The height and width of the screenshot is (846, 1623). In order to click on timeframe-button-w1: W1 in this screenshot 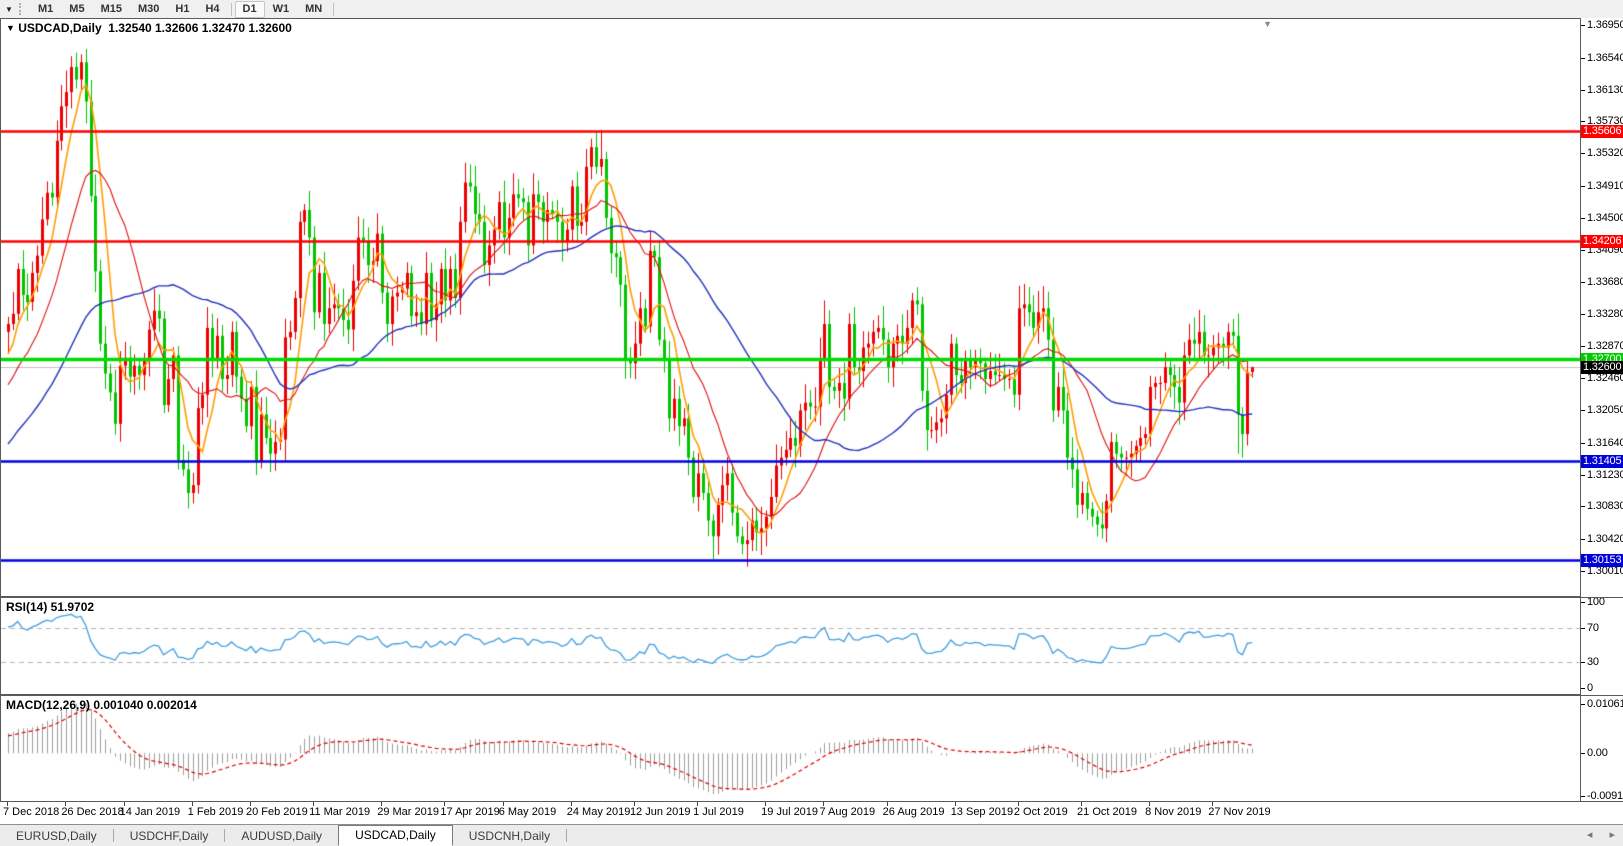, I will do `click(281, 9)`.